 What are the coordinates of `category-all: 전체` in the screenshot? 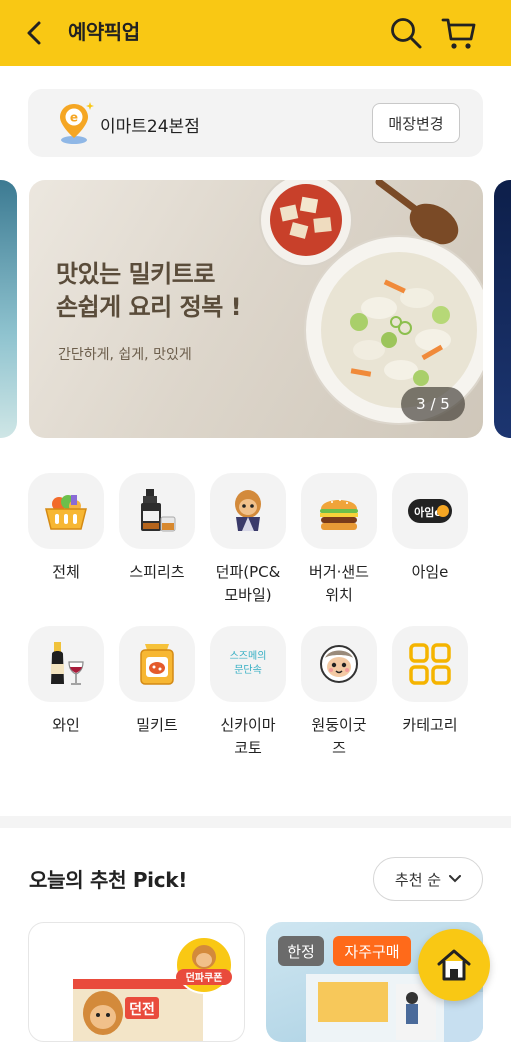 It's located at (66, 528).